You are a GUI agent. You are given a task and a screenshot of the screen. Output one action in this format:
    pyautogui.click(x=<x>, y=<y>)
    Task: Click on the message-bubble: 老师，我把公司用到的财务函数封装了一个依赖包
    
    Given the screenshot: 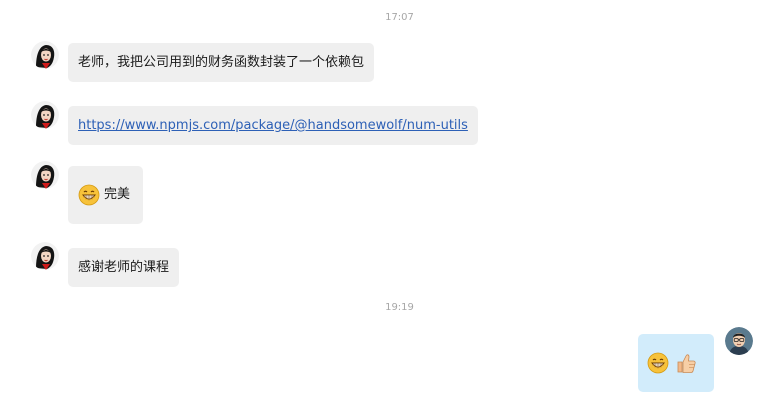 What is the action you would take?
    pyautogui.click(x=221, y=62)
    